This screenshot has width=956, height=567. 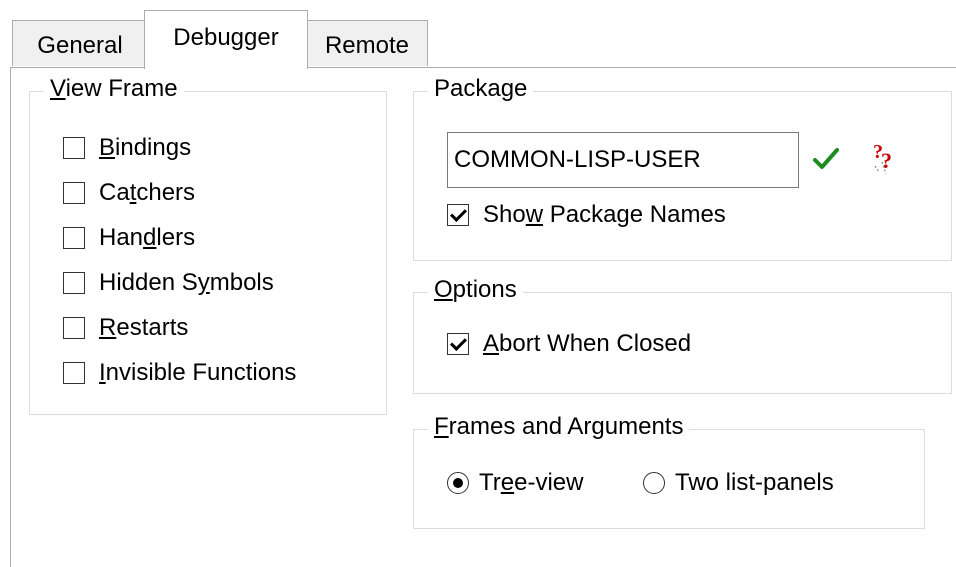 What do you see at coordinates (491, 343) in the screenshot?
I see `abort-when-closed-mnemonic: A` at bounding box center [491, 343].